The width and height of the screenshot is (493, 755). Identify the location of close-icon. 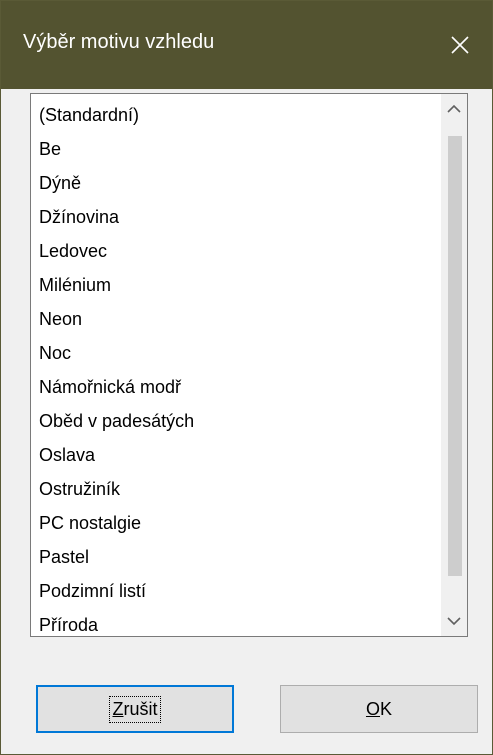
(460, 45).